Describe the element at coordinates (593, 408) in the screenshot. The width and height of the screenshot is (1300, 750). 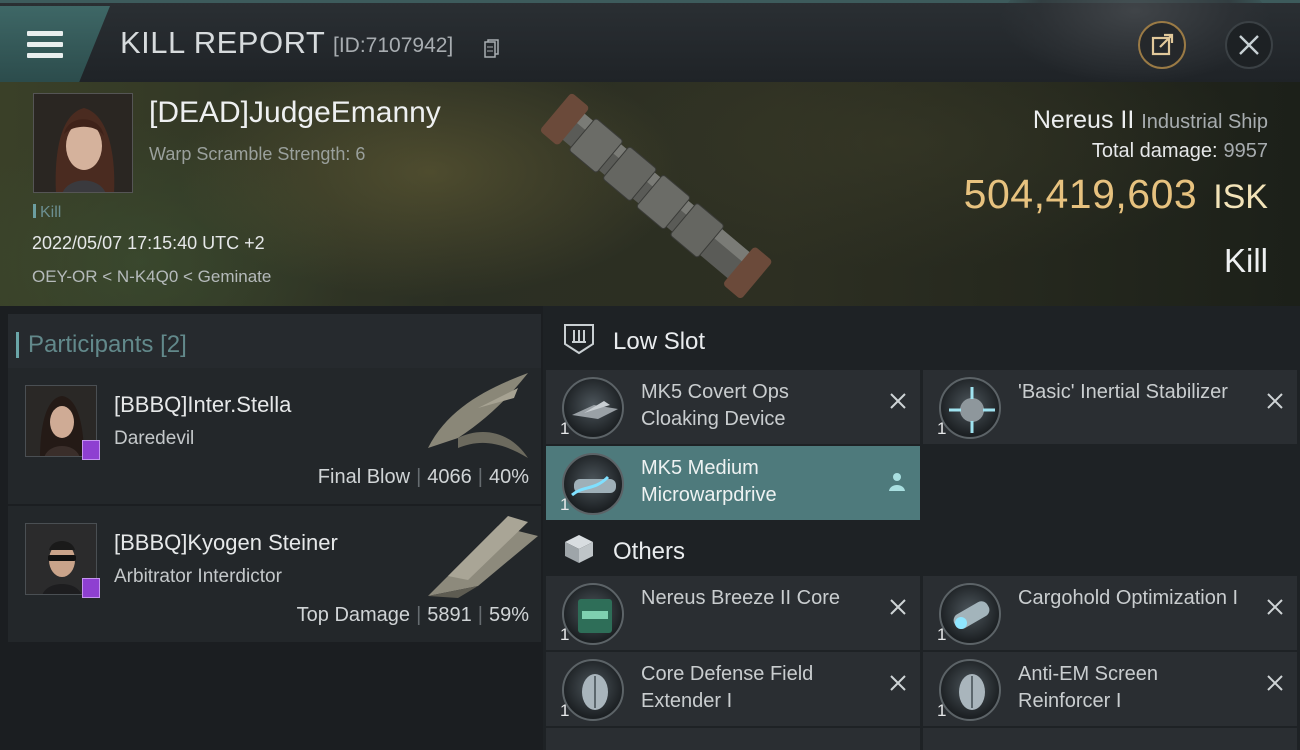
I see `cloaking-device-icon` at that location.